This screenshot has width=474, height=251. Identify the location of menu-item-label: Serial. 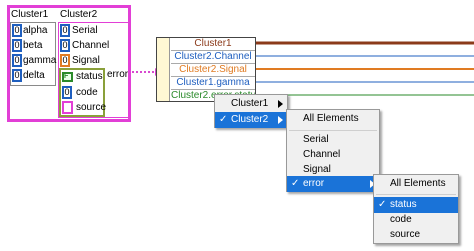
(316, 139).